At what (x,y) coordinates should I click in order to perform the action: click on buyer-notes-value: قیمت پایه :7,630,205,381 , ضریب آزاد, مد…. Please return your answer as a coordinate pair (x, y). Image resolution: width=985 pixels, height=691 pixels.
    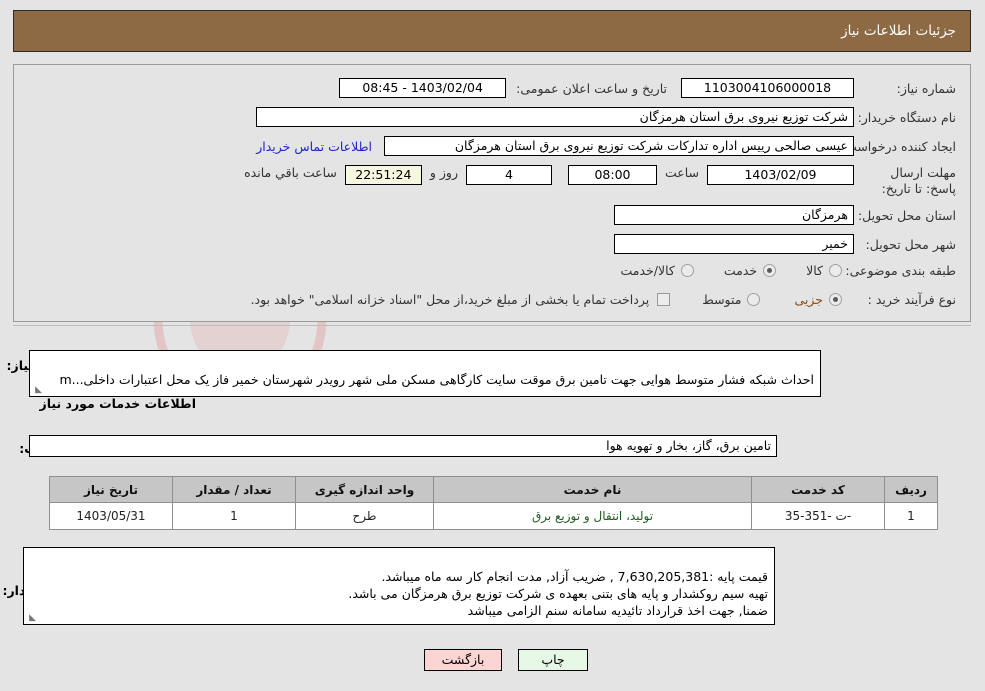
    Looking at the image, I should click on (558, 593).